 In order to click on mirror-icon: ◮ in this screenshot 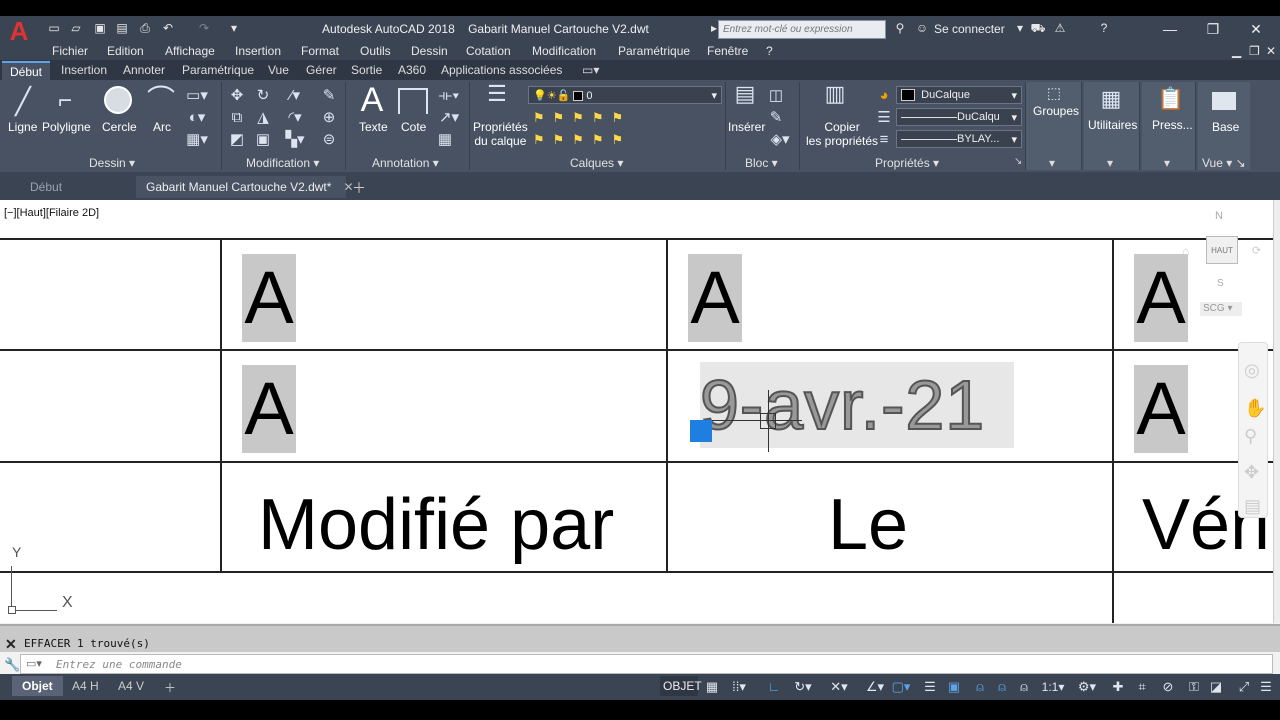, I will do `click(263, 118)`.